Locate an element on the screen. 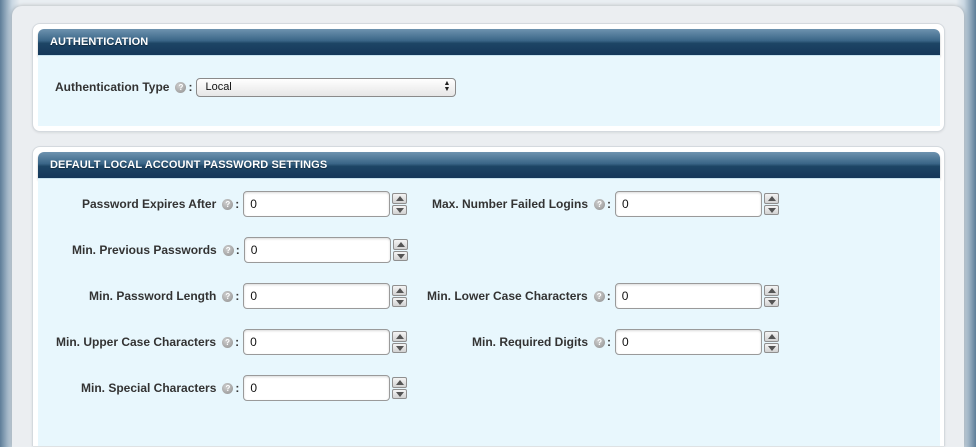  min-special-characters-input: 0 is located at coordinates (317, 388).